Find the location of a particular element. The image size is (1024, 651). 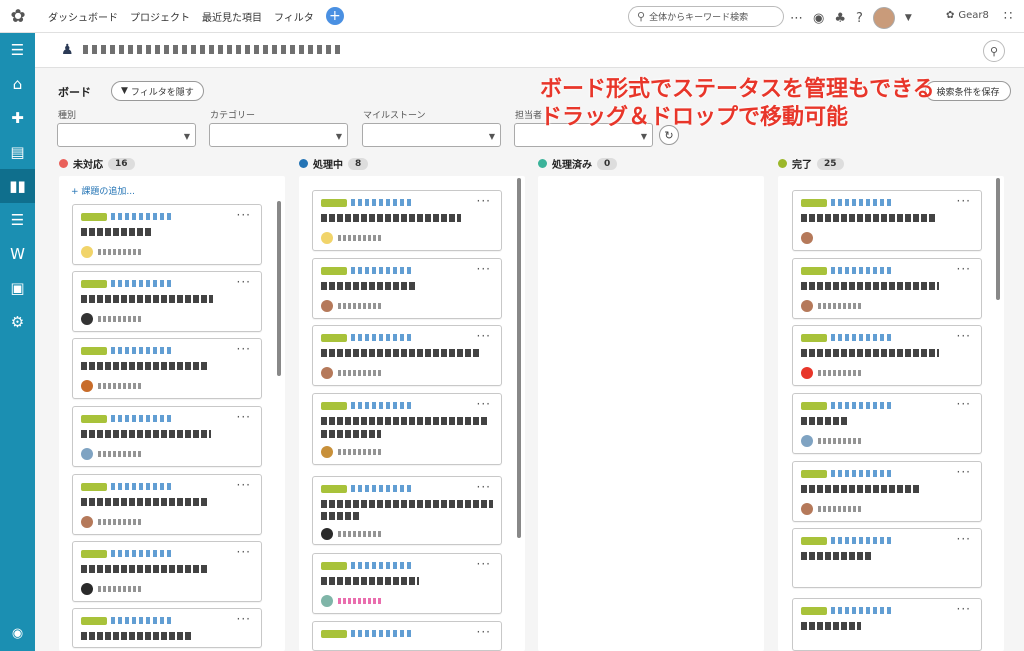

apps-grid-icon: ∷ is located at coordinates (1008, 16).